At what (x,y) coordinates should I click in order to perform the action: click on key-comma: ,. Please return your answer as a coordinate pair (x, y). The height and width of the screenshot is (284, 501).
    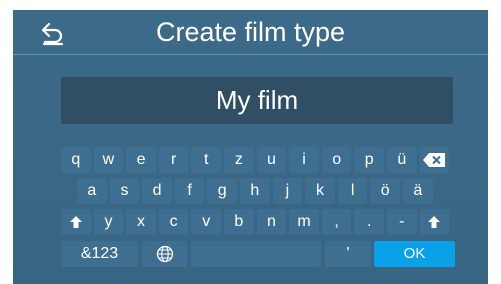
    Looking at the image, I should click on (336, 222).